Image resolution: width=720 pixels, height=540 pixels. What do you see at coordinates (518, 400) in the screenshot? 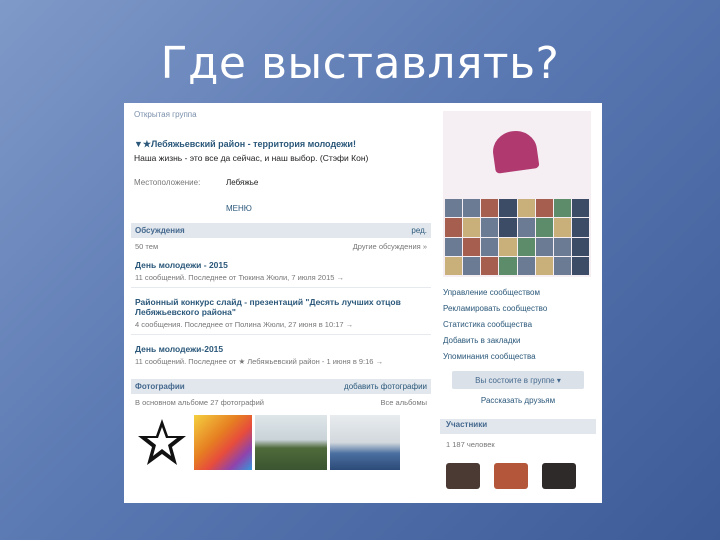
I see `tell-friends-link: Рассказать друзьям` at bounding box center [518, 400].